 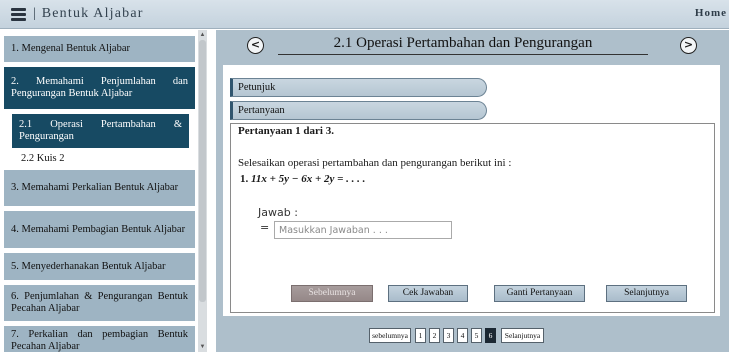 I want to click on question-heading: Pertanyaan 1 dari 3., so click(x=286, y=131).